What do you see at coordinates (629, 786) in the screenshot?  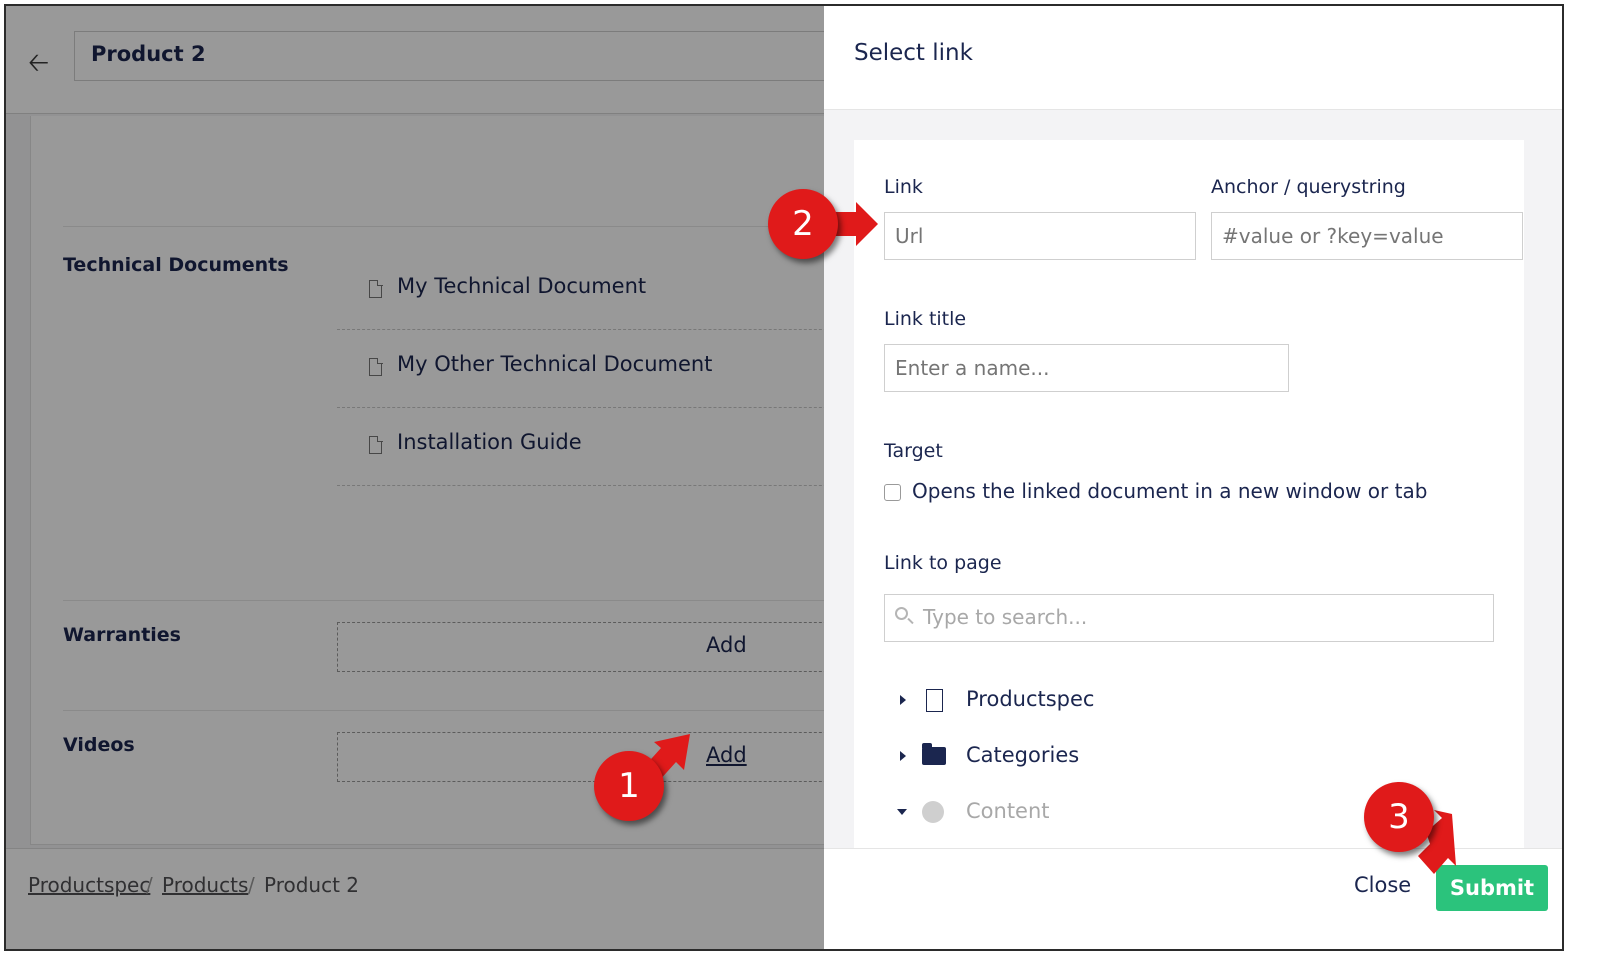 I see `annotation-marker-1: 1` at bounding box center [629, 786].